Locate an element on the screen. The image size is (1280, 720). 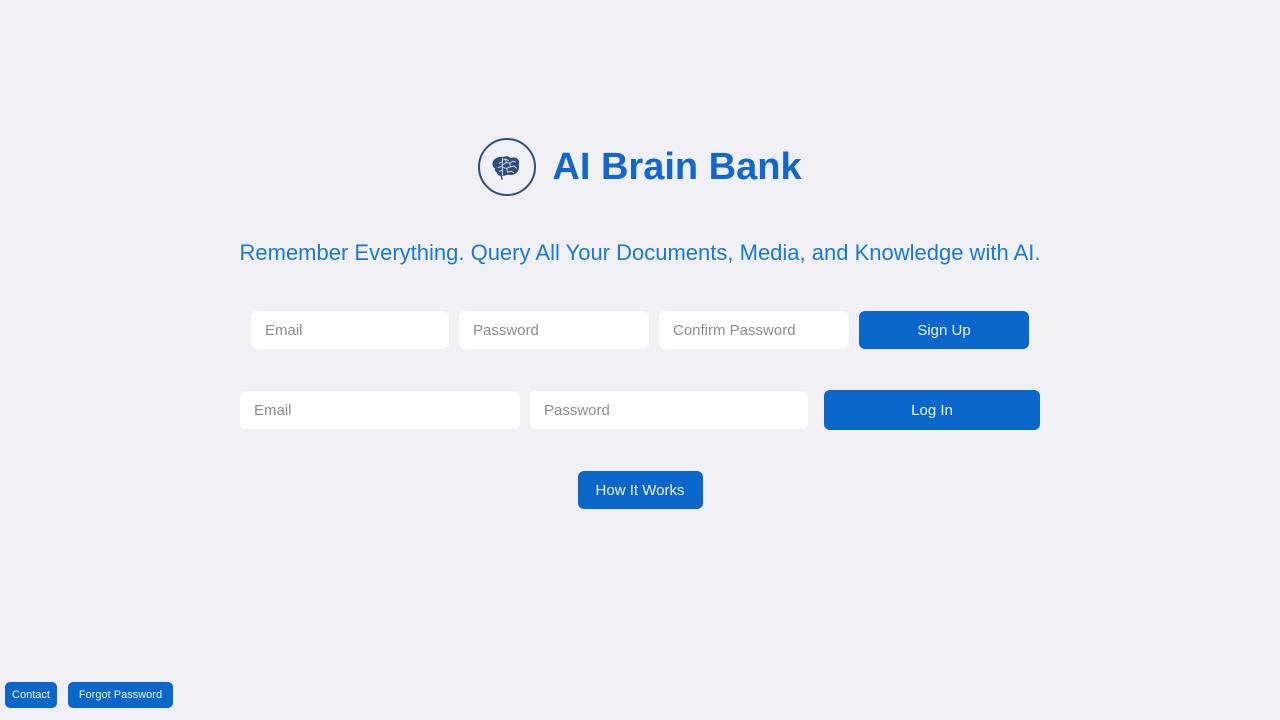
how-it-works-button: How It Works is located at coordinates (640, 490).